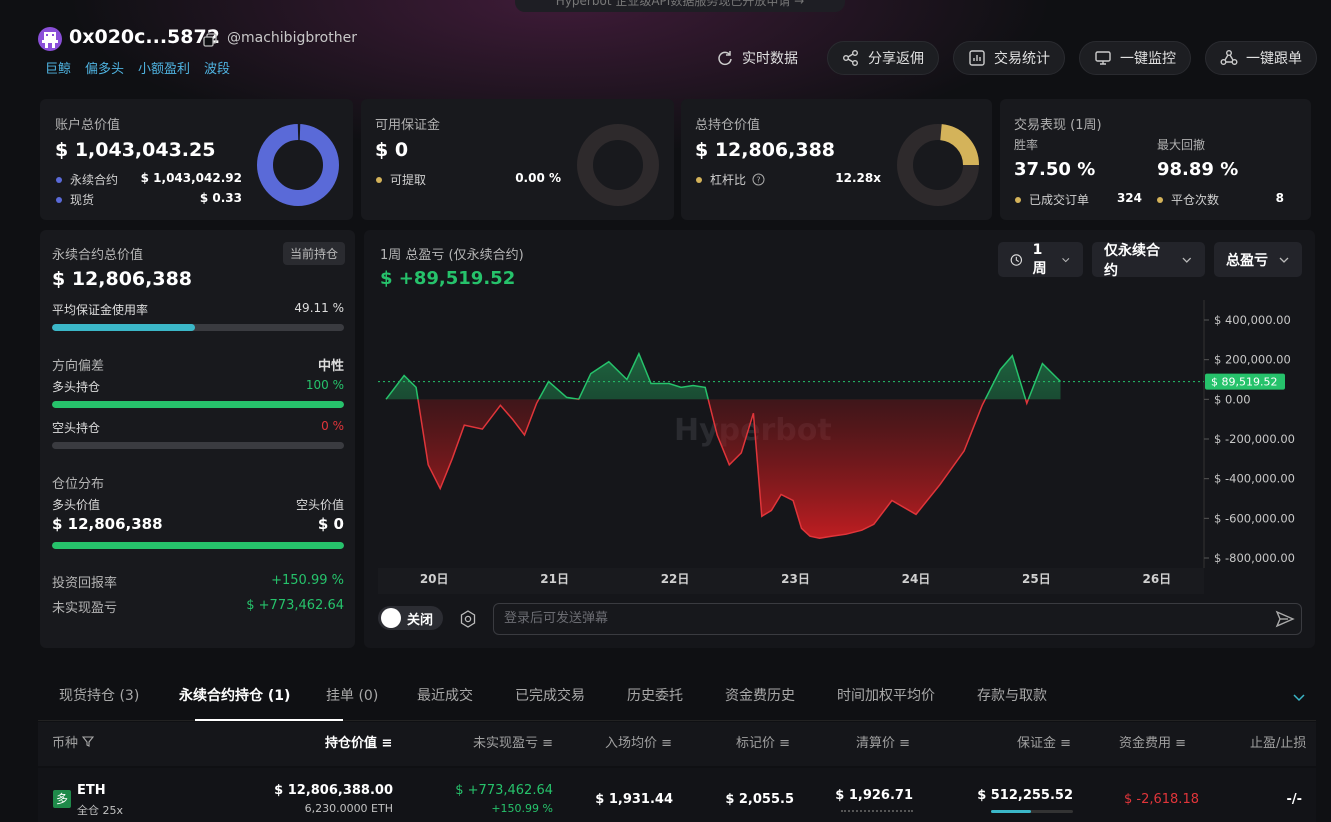  I want to click on settings-icon, so click(468, 619).